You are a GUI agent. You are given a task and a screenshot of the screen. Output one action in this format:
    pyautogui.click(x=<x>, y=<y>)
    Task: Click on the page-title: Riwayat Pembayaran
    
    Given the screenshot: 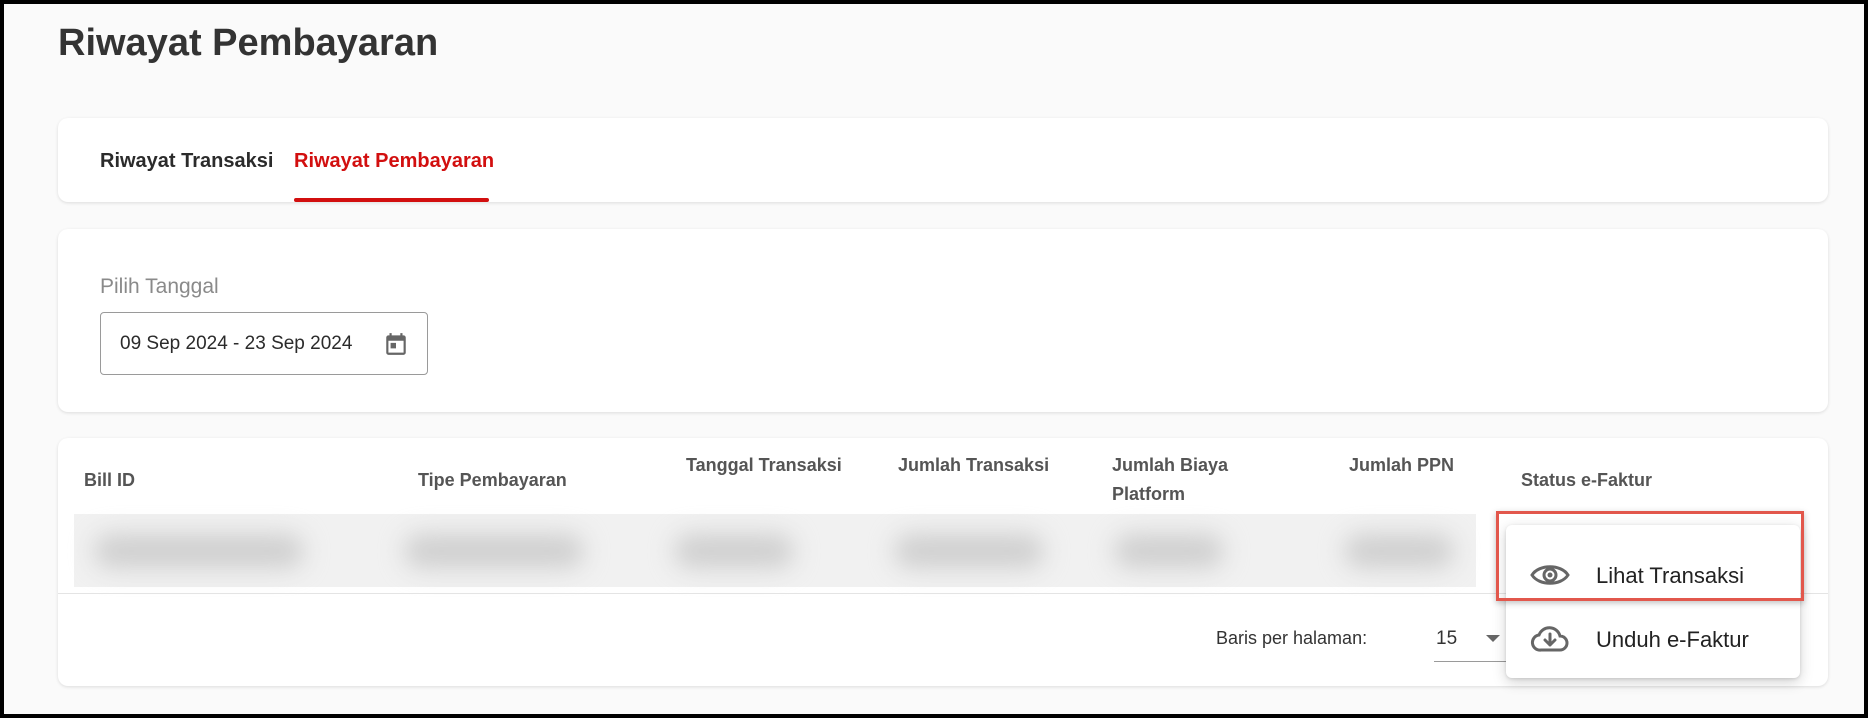 What is the action you would take?
    pyautogui.click(x=248, y=43)
    